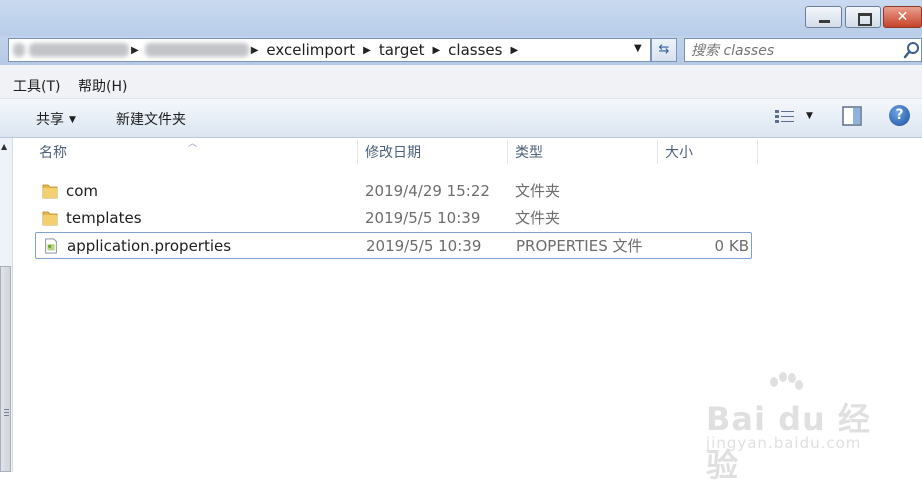  I want to click on menu-bar: 工具(T) 帮助(H), so click(461, 82).